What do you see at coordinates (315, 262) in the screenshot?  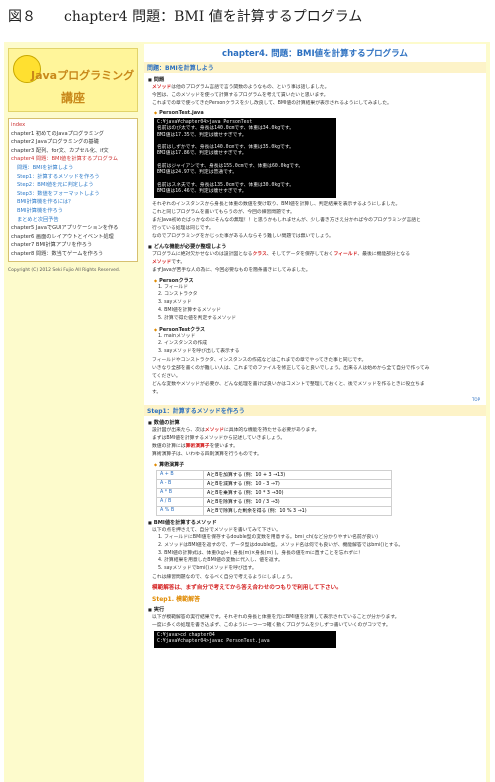 I see `paragraph: メソッドです。` at bounding box center [315, 262].